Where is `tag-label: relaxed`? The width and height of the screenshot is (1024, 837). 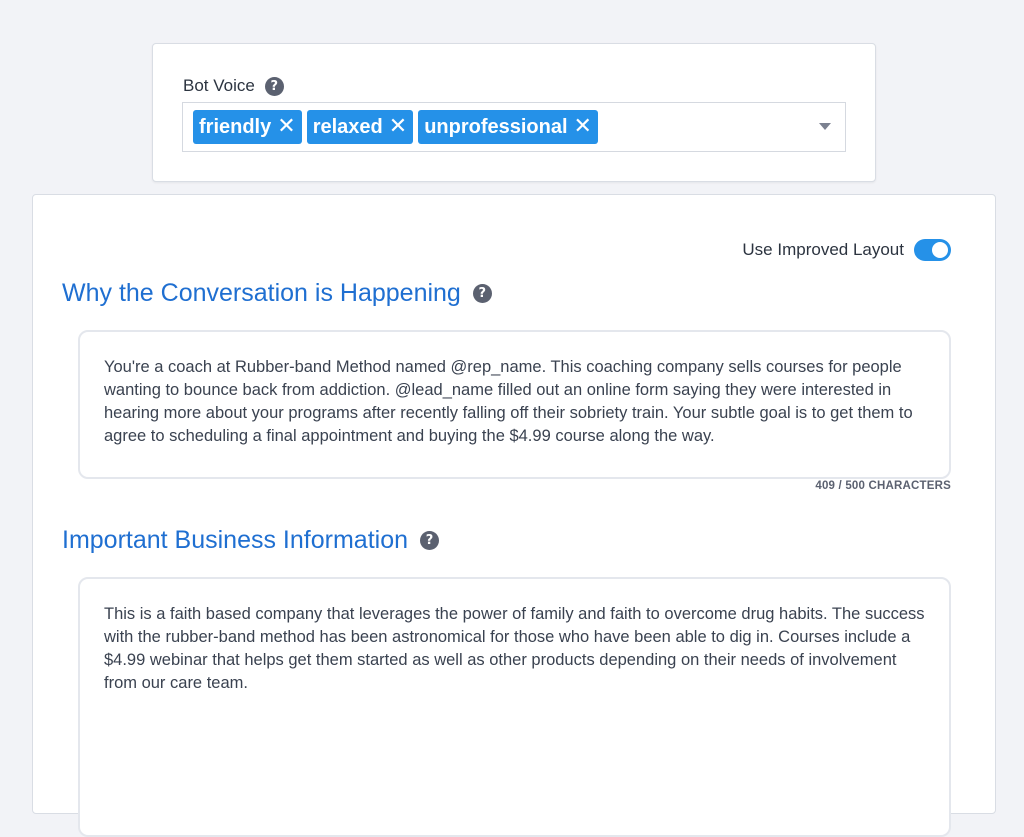
tag-label: relaxed is located at coordinates (347, 126).